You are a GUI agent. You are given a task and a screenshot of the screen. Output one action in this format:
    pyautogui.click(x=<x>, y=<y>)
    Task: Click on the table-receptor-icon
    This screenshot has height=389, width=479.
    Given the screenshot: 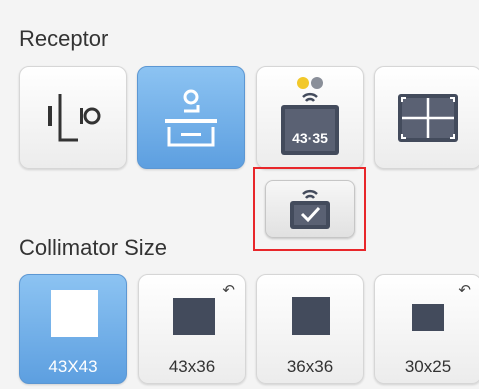 What is the action you would take?
    pyautogui.click(x=191, y=117)
    